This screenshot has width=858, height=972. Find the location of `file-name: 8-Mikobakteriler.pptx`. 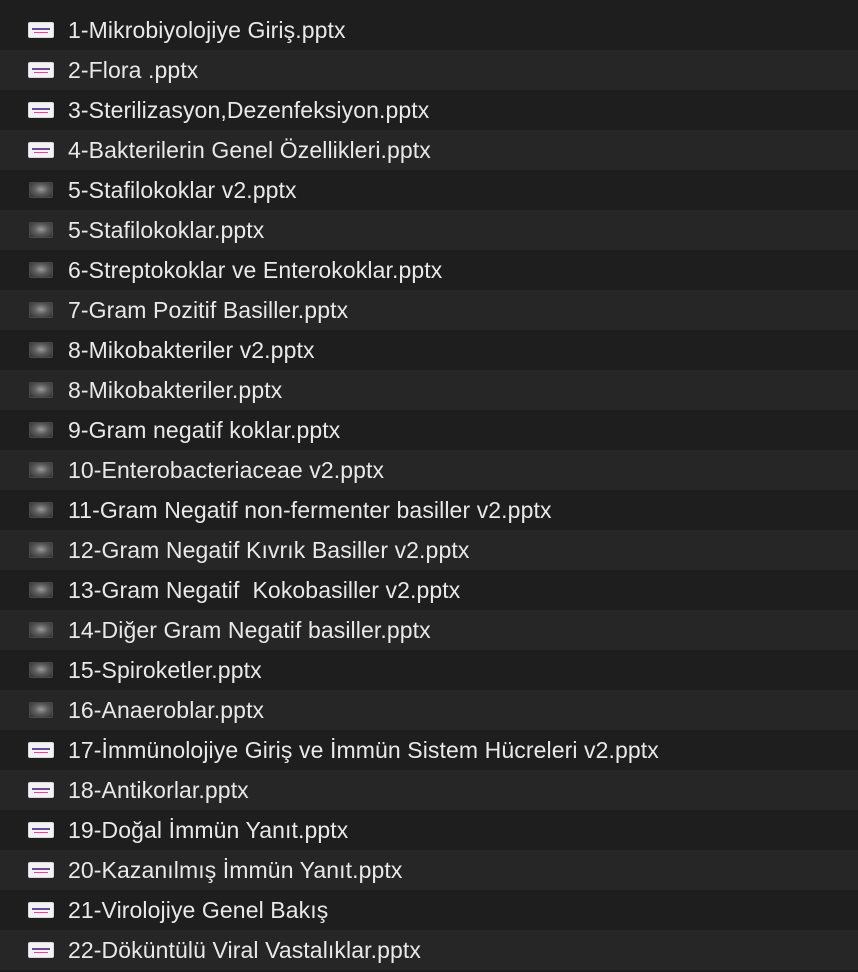

file-name: 8-Mikobakteriler.pptx is located at coordinates (175, 389).